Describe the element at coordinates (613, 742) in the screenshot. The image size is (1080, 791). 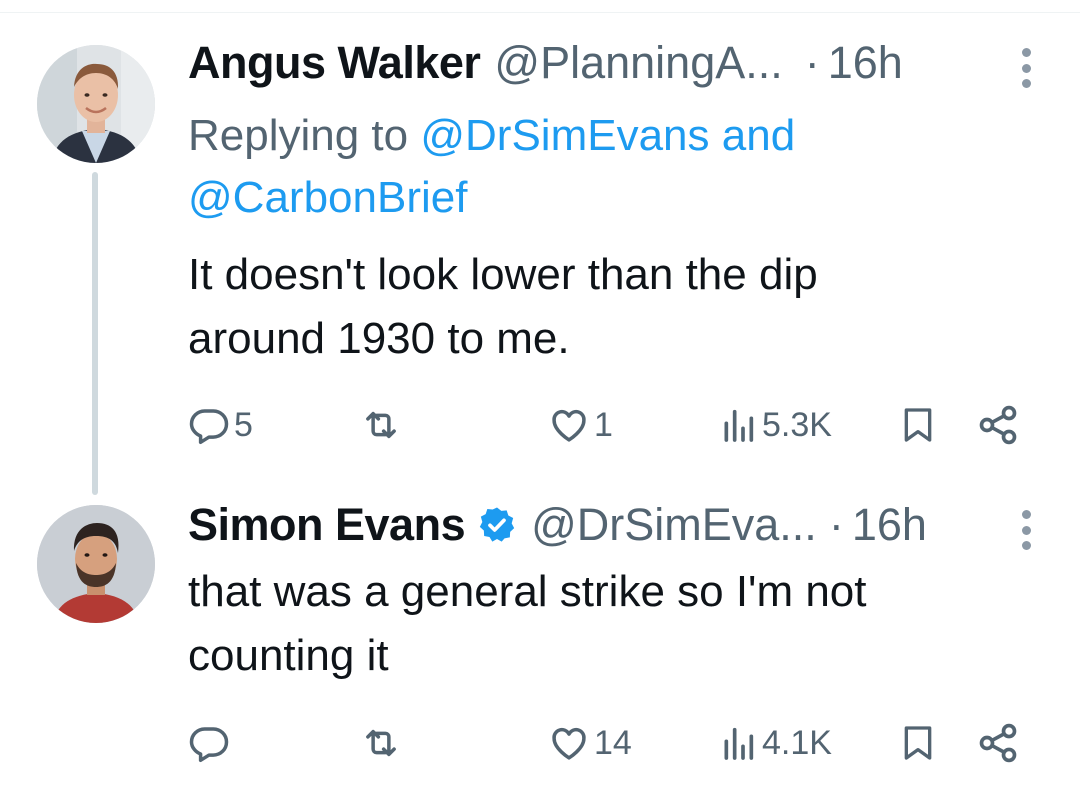
I see `like-count: 14` at that location.